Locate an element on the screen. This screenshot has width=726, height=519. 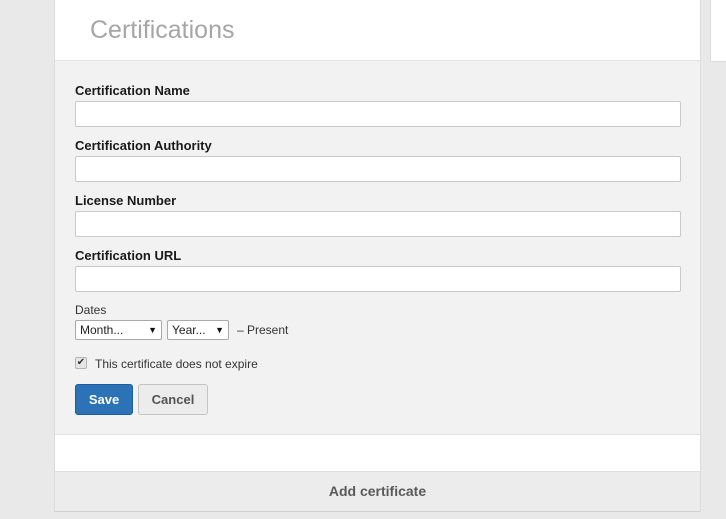
does-not-expire-checkbox: ✔ is located at coordinates (81, 363).